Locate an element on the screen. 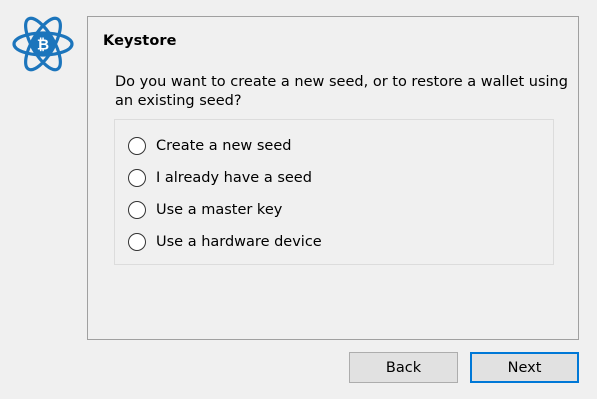 This screenshot has width=597, height=399. next-button: Next is located at coordinates (524, 367).